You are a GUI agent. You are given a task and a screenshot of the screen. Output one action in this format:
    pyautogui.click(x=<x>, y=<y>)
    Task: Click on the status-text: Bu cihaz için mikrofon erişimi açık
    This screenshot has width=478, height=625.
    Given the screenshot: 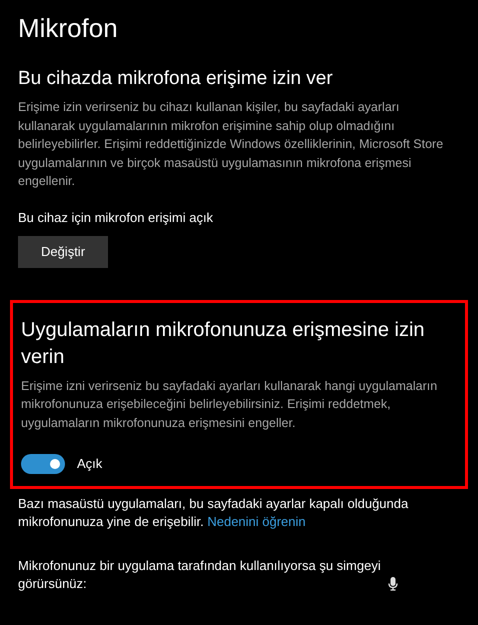 What is the action you would take?
    pyautogui.click(x=116, y=217)
    